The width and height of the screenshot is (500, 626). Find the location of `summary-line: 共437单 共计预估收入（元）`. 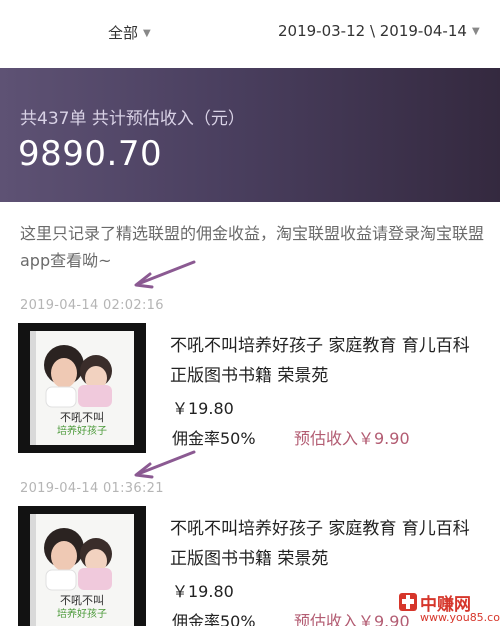

summary-line: 共437单 共计预估收入（元） is located at coordinates (132, 119).